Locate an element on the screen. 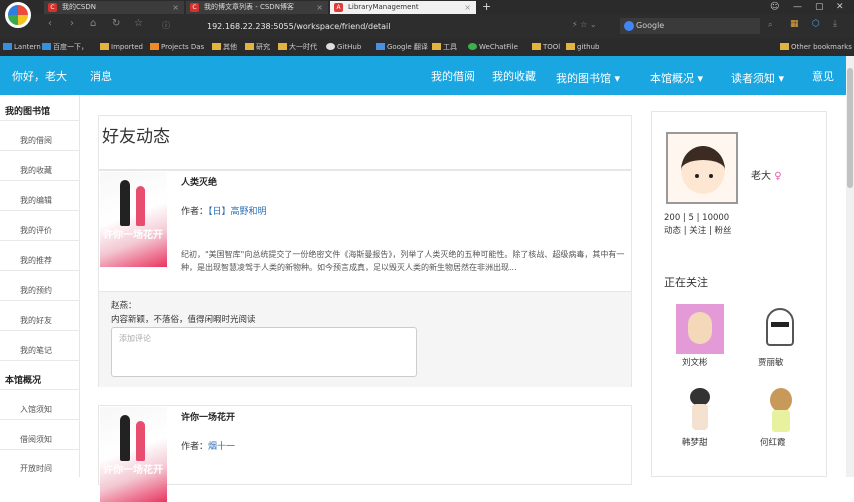  lightning-icon: ⚡ ☆ ⌄ is located at coordinates (584, 24).